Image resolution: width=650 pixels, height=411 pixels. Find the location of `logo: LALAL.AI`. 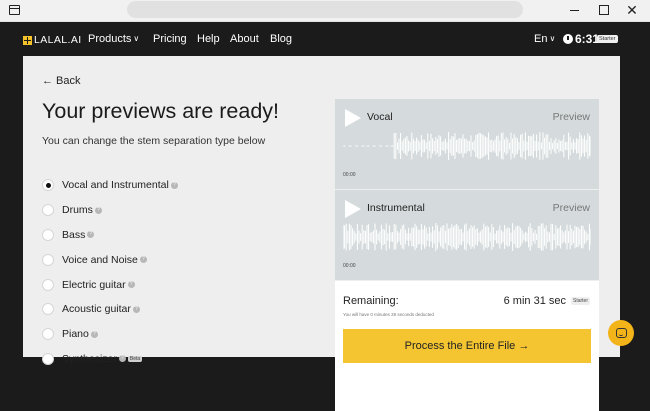

logo: LALAL.AI is located at coordinates (52, 40).